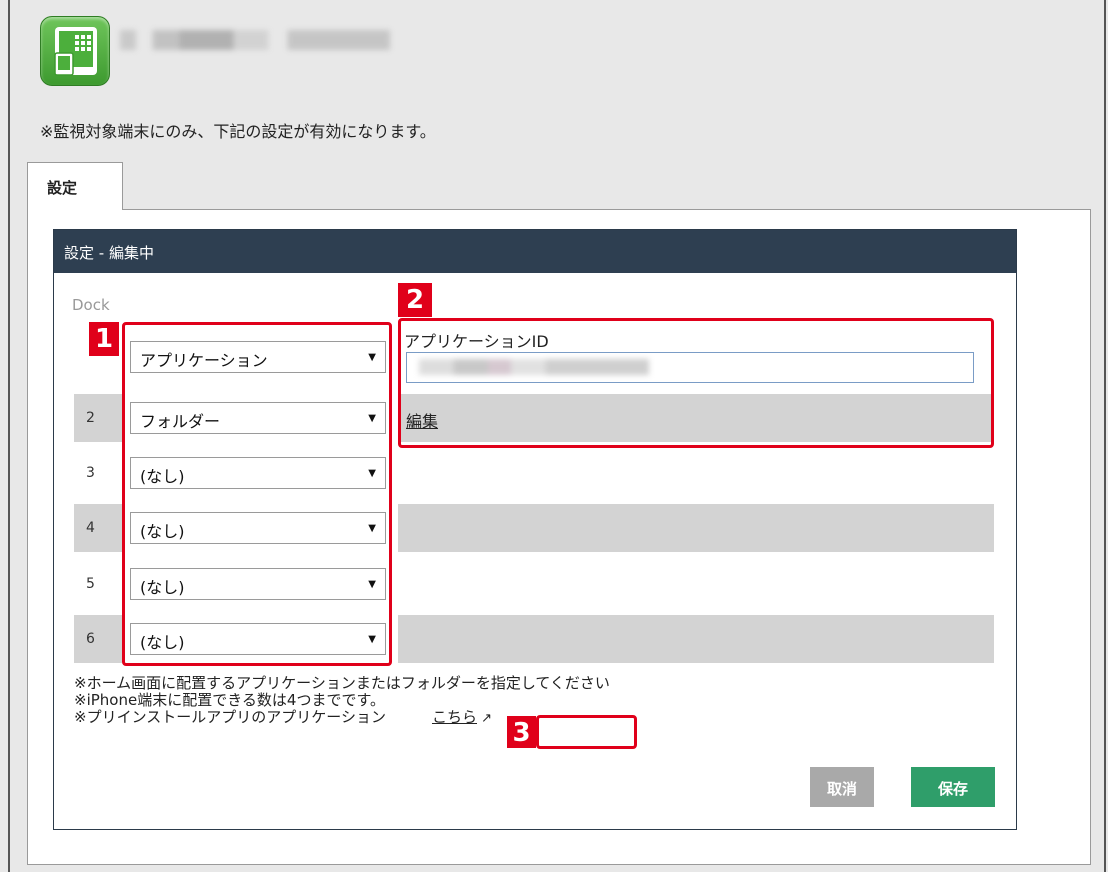 The image size is (1108, 872). I want to click on window-border-left, so click(9, 436).